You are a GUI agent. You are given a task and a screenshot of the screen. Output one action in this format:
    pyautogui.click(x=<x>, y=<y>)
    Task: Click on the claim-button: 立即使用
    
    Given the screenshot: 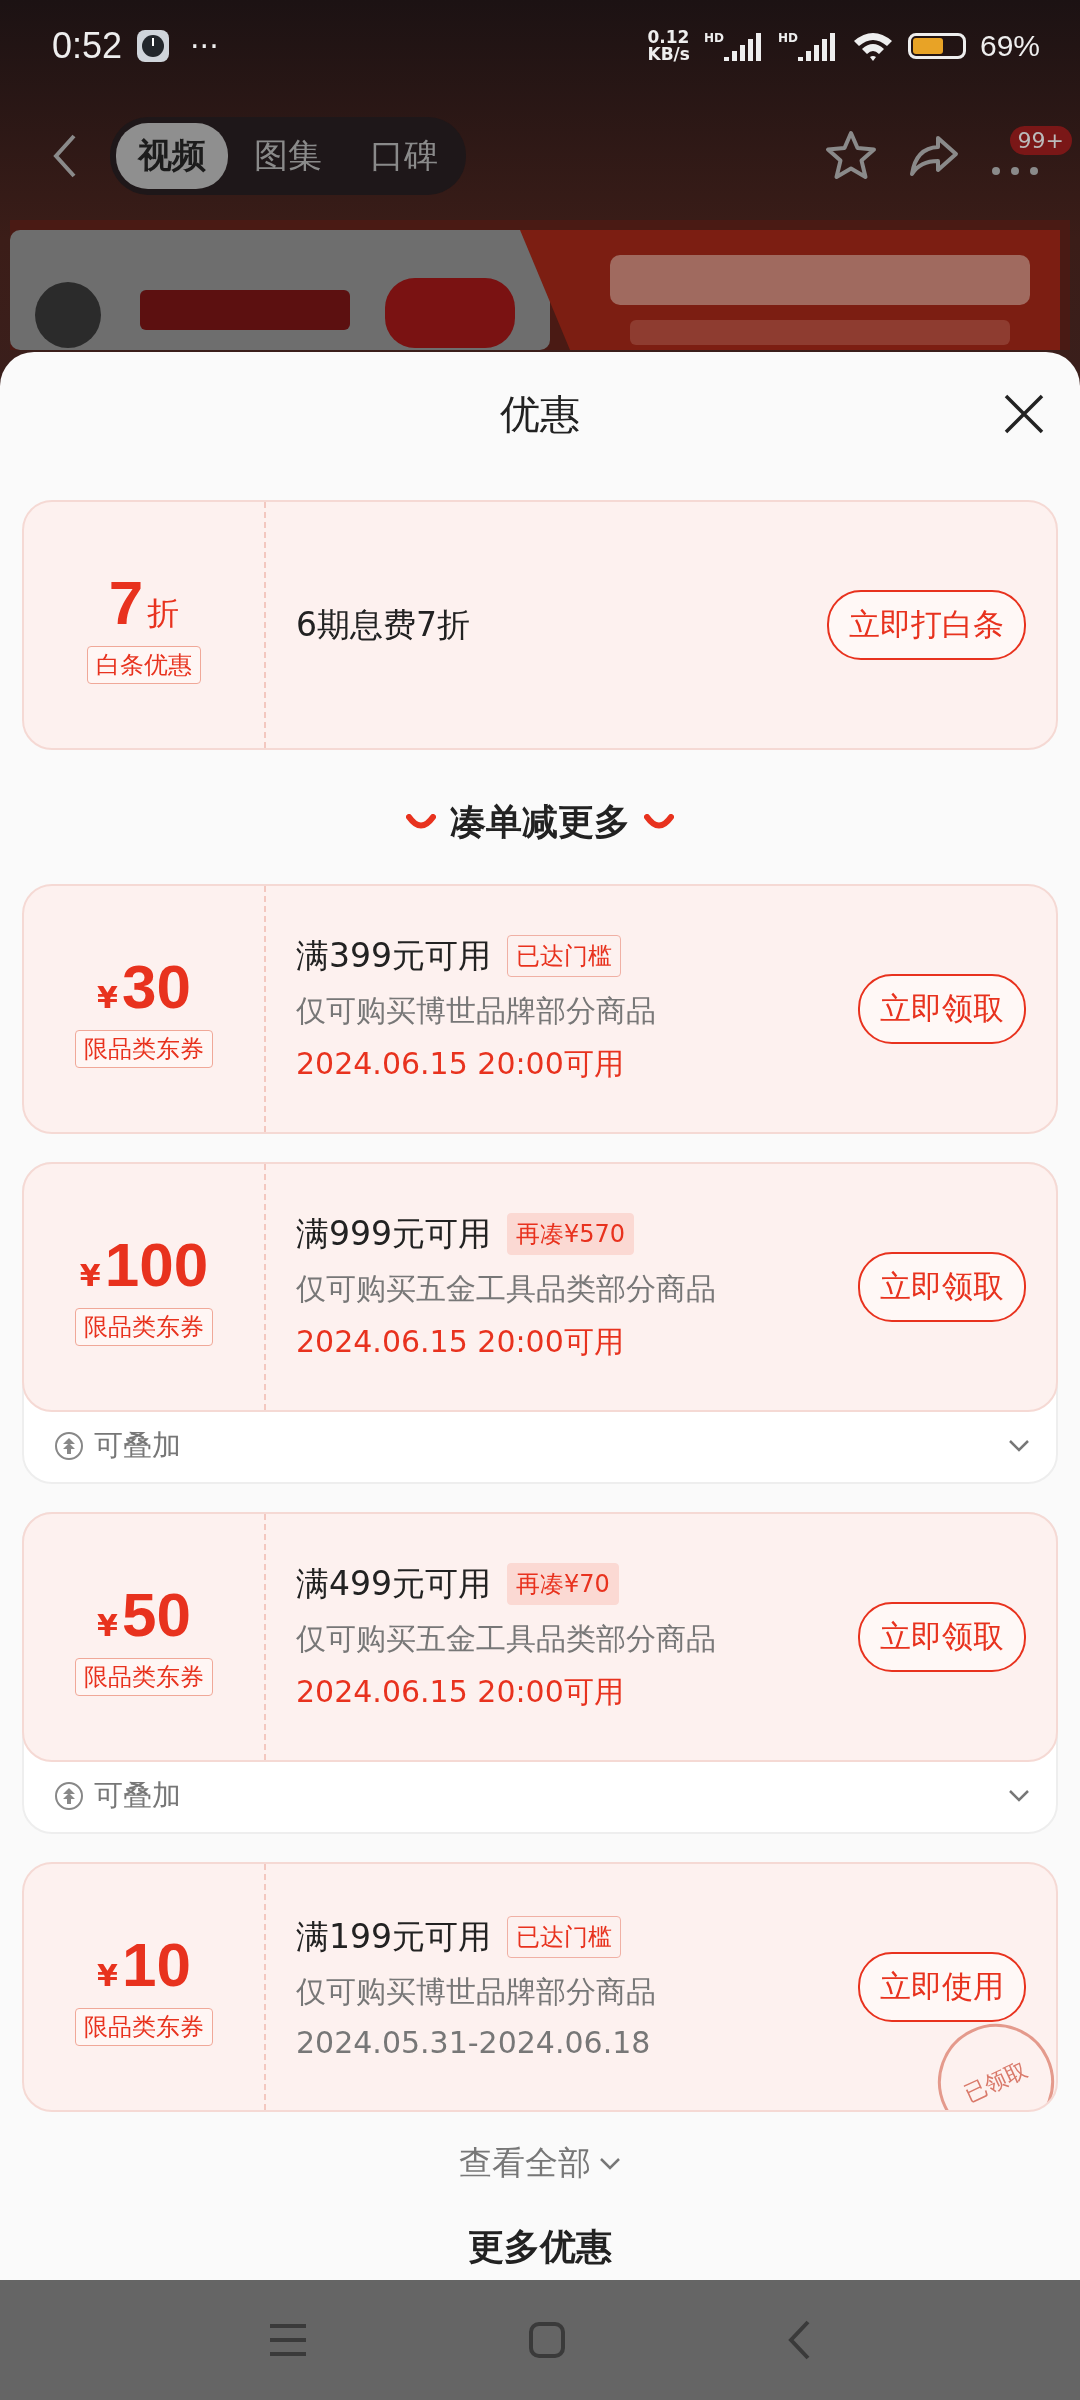 What is the action you would take?
    pyautogui.click(x=942, y=1987)
    